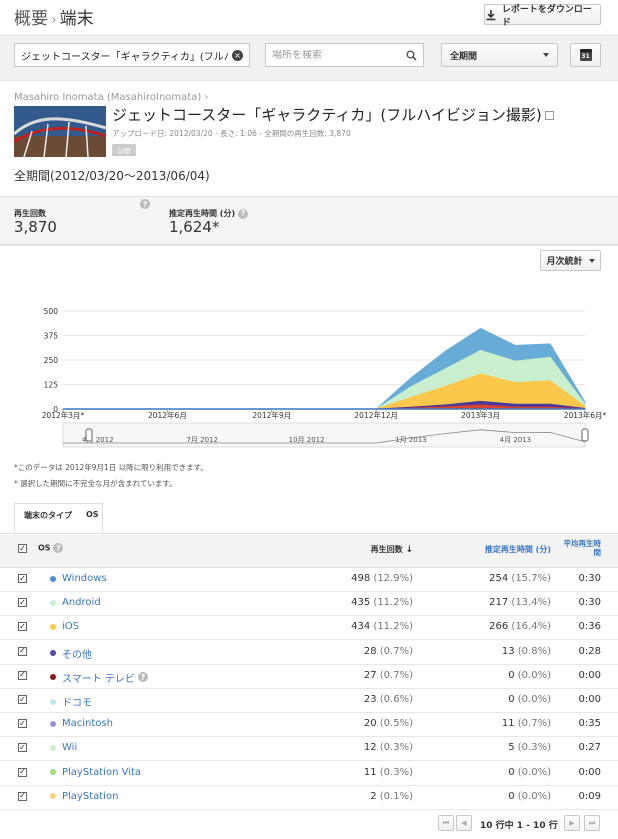  What do you see at coordinates (167, 415) in the screenshot?
I see `x-tick-label: 2012年6月` at bounding box center [167, 415].